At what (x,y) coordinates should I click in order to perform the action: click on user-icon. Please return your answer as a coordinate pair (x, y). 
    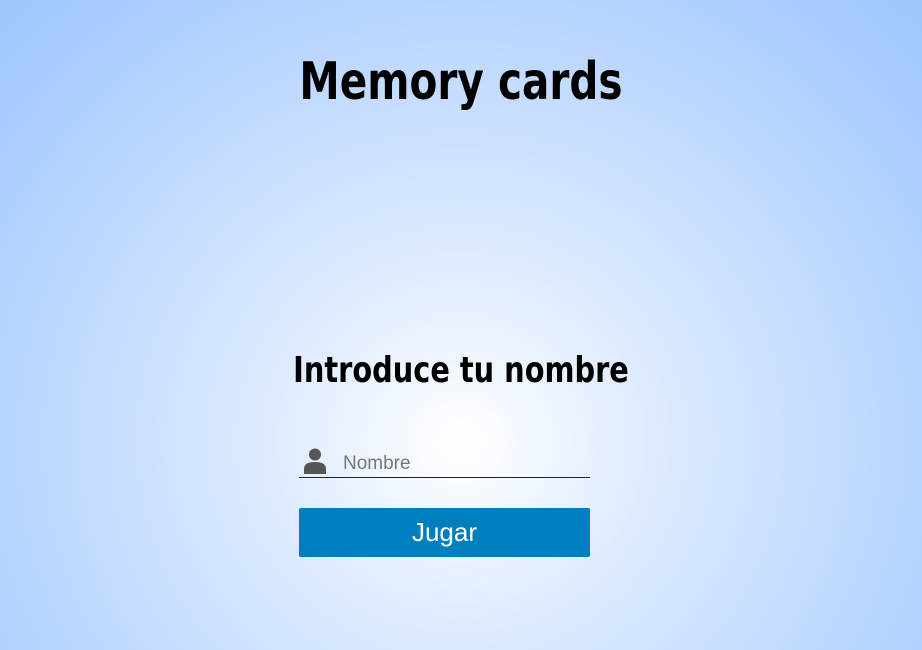
    Looking at the image, I should click on (315, 461).